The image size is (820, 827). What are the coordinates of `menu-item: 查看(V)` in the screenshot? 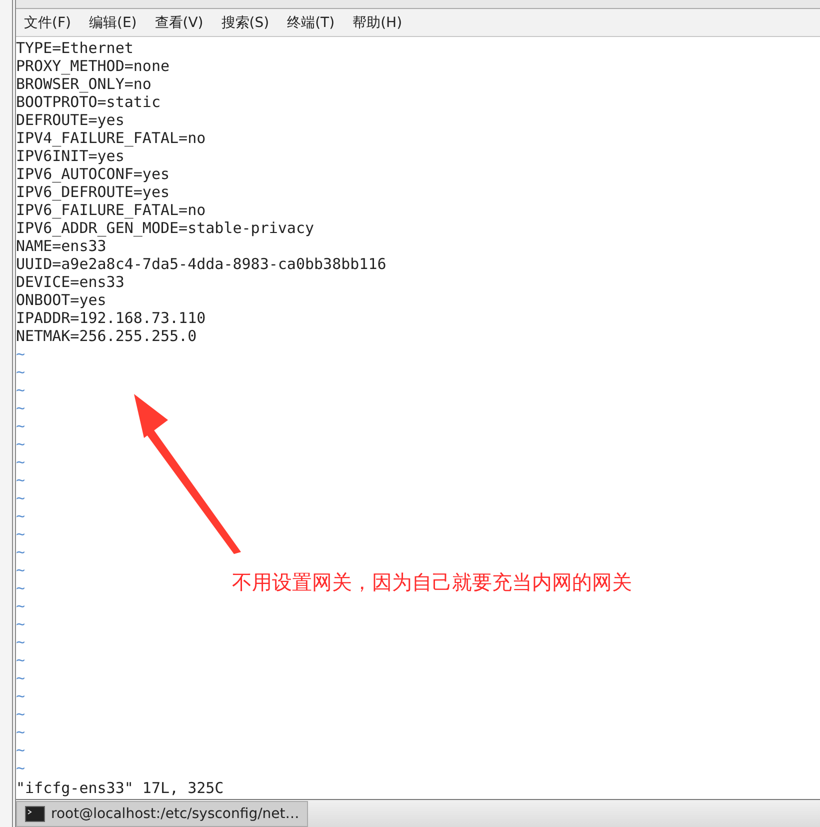 It's located at (179, 23).